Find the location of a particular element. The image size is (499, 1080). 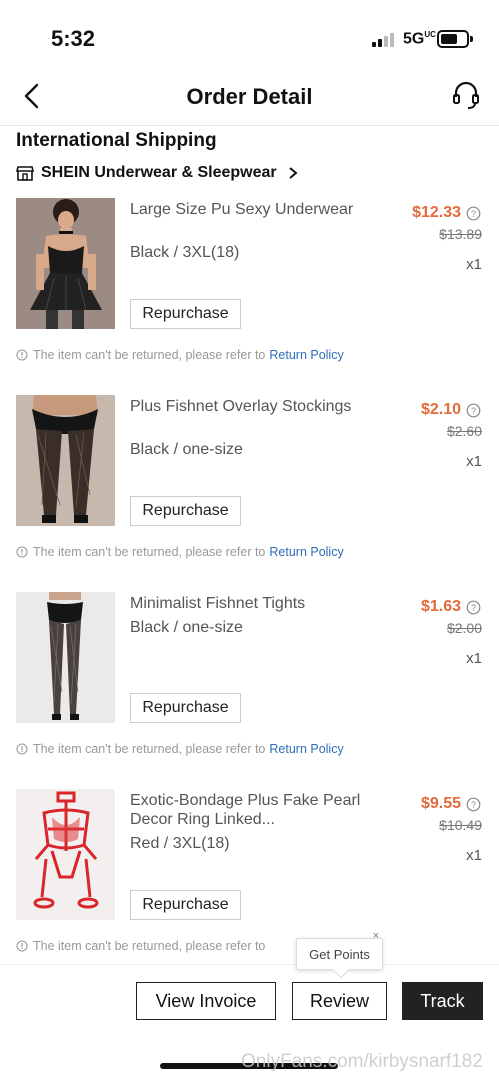

store-icon is located at coordinates (25, 173).